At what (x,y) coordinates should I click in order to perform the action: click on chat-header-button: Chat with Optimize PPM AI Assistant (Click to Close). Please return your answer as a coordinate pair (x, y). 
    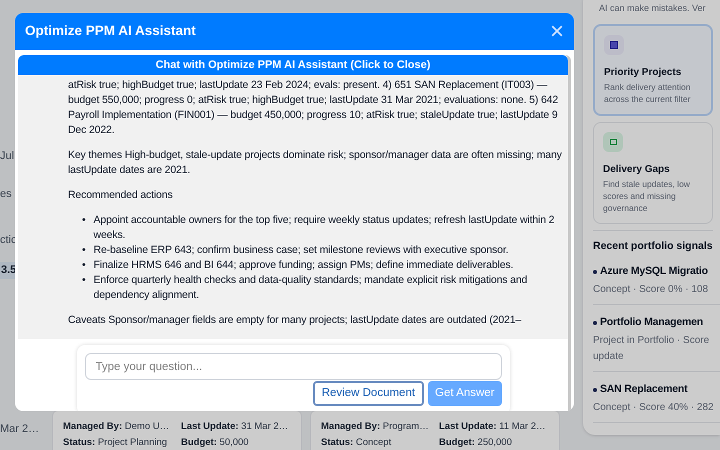
    Looking at the image, I should click on (293, 65).